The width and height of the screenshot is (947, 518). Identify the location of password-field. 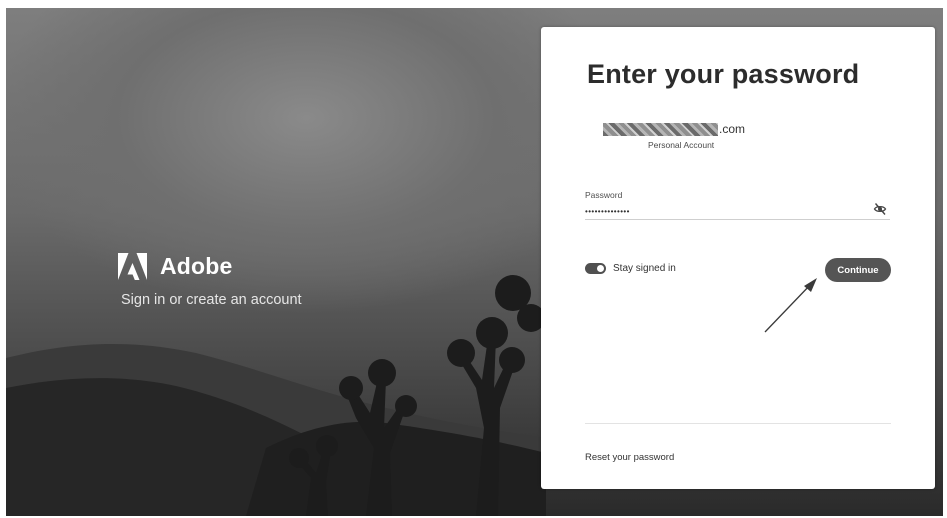
(737, 211).